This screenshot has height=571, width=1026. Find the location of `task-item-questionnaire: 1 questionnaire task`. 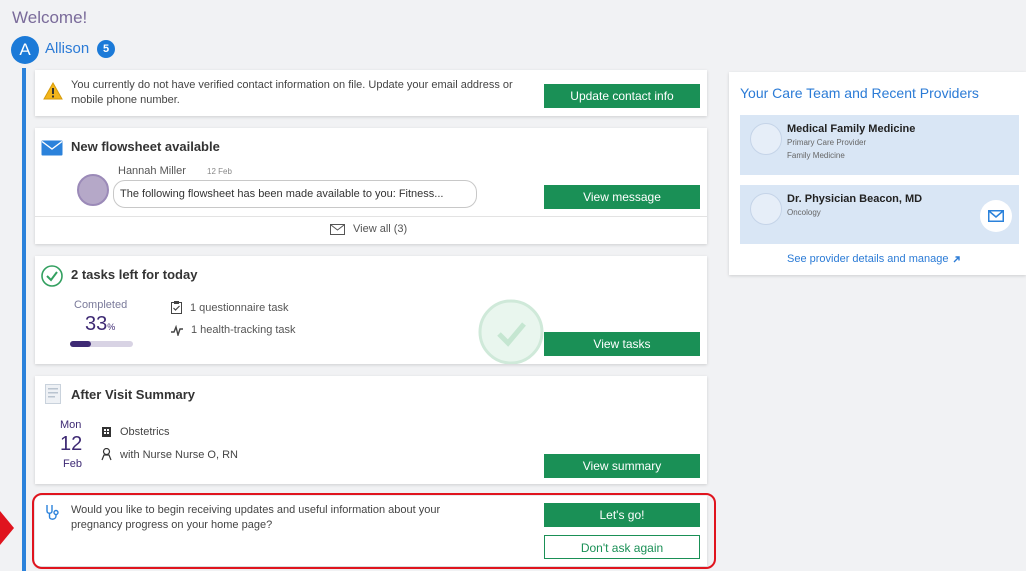

task-item-questionnaire: 1 questionnaire task is located at coordinates (229, 307).